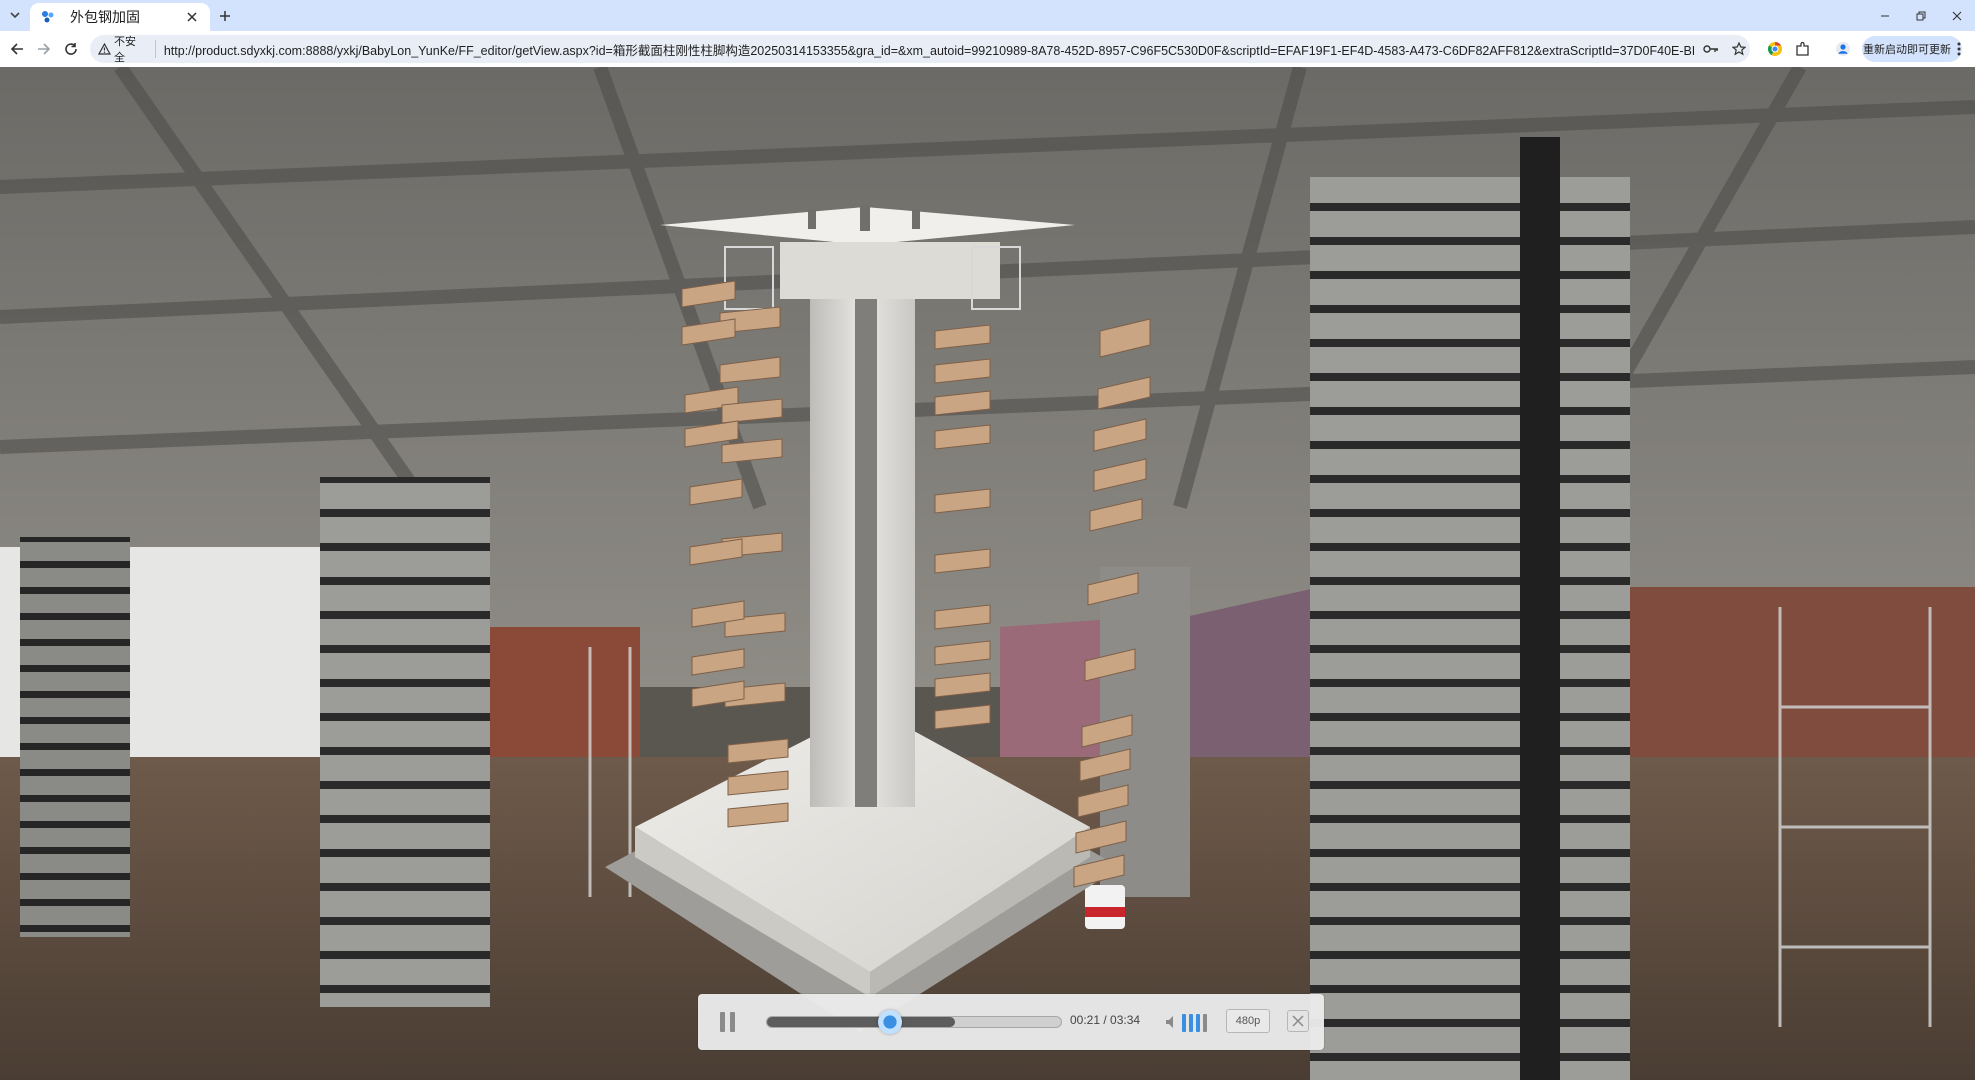 The width and height of the screenshot is (1975, 1080). What do you see at coordinates (890, 1022) in the screenshot?
I see `seek-thumb` at bounding box center [890, 1022].